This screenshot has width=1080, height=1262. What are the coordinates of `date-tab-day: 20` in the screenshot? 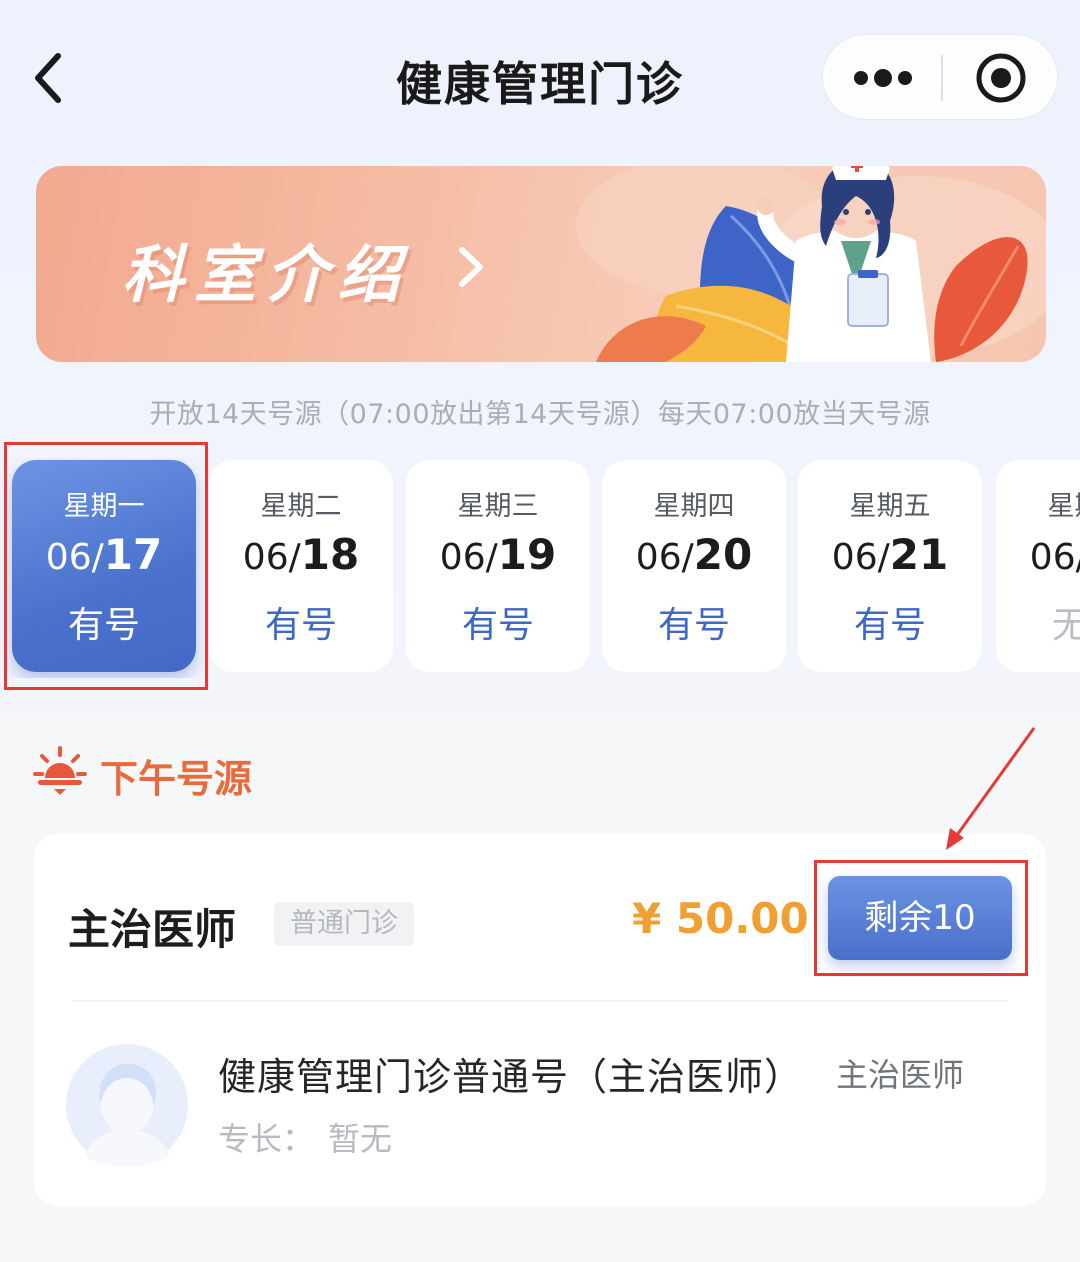 It's located at (723, 554).